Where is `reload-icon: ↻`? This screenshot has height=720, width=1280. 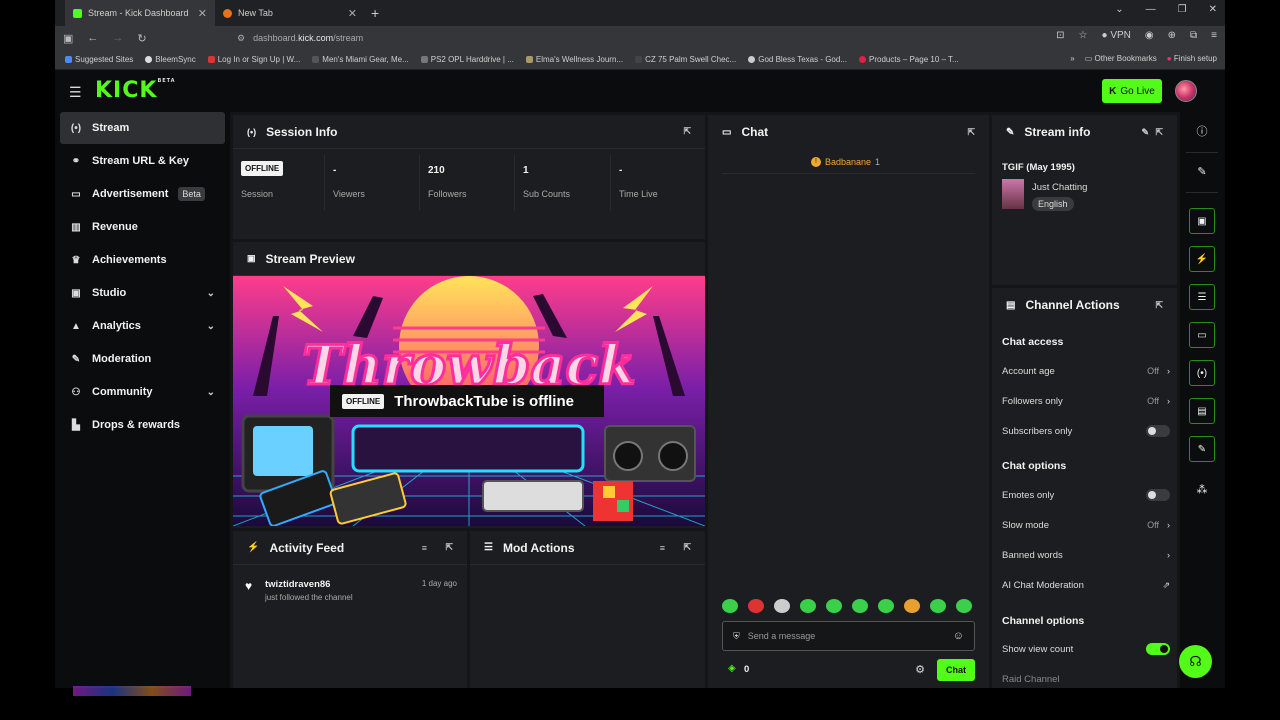
reload-icon: ↻ is located at coordinates (141, 38).